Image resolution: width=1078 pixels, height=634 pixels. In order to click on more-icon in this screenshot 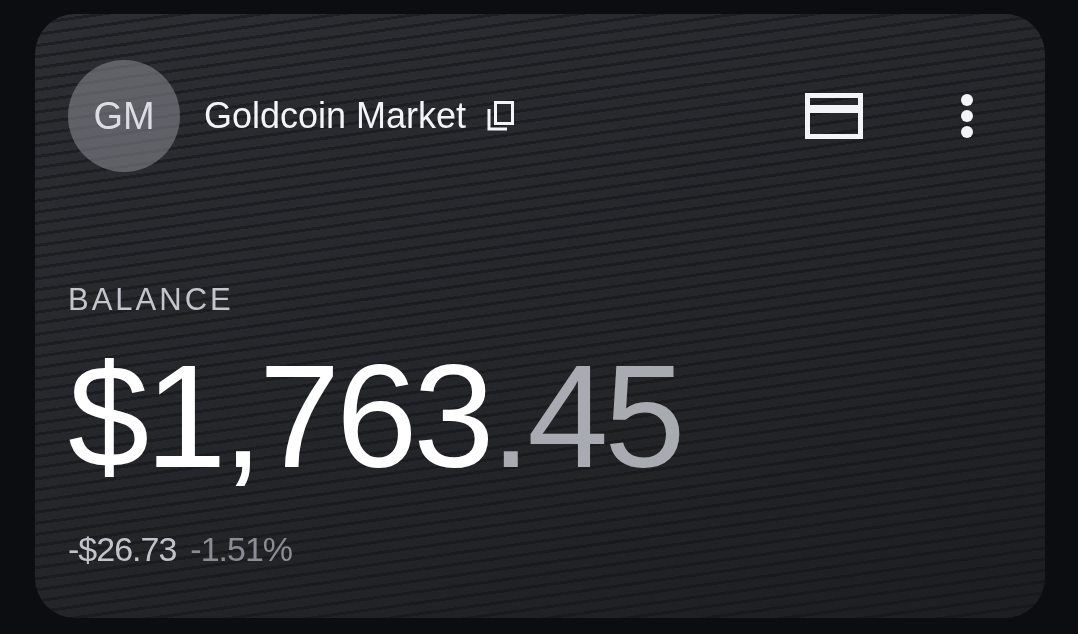, I will do `click(967, 116)`.